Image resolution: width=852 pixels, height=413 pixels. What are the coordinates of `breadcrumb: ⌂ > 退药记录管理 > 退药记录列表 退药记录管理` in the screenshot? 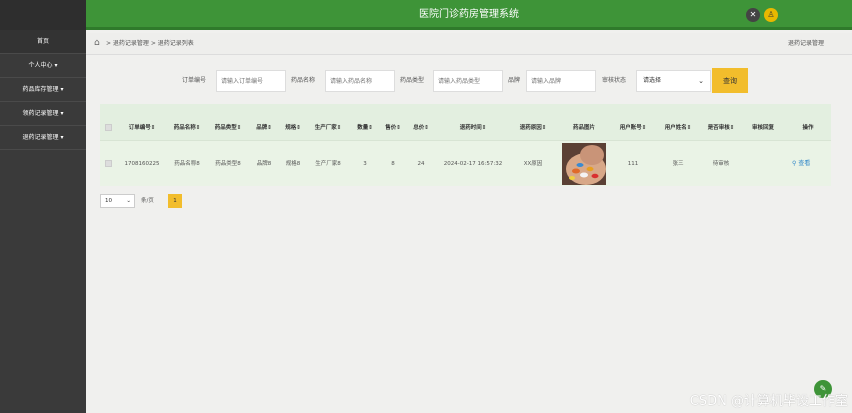 It's located at (469, 44).